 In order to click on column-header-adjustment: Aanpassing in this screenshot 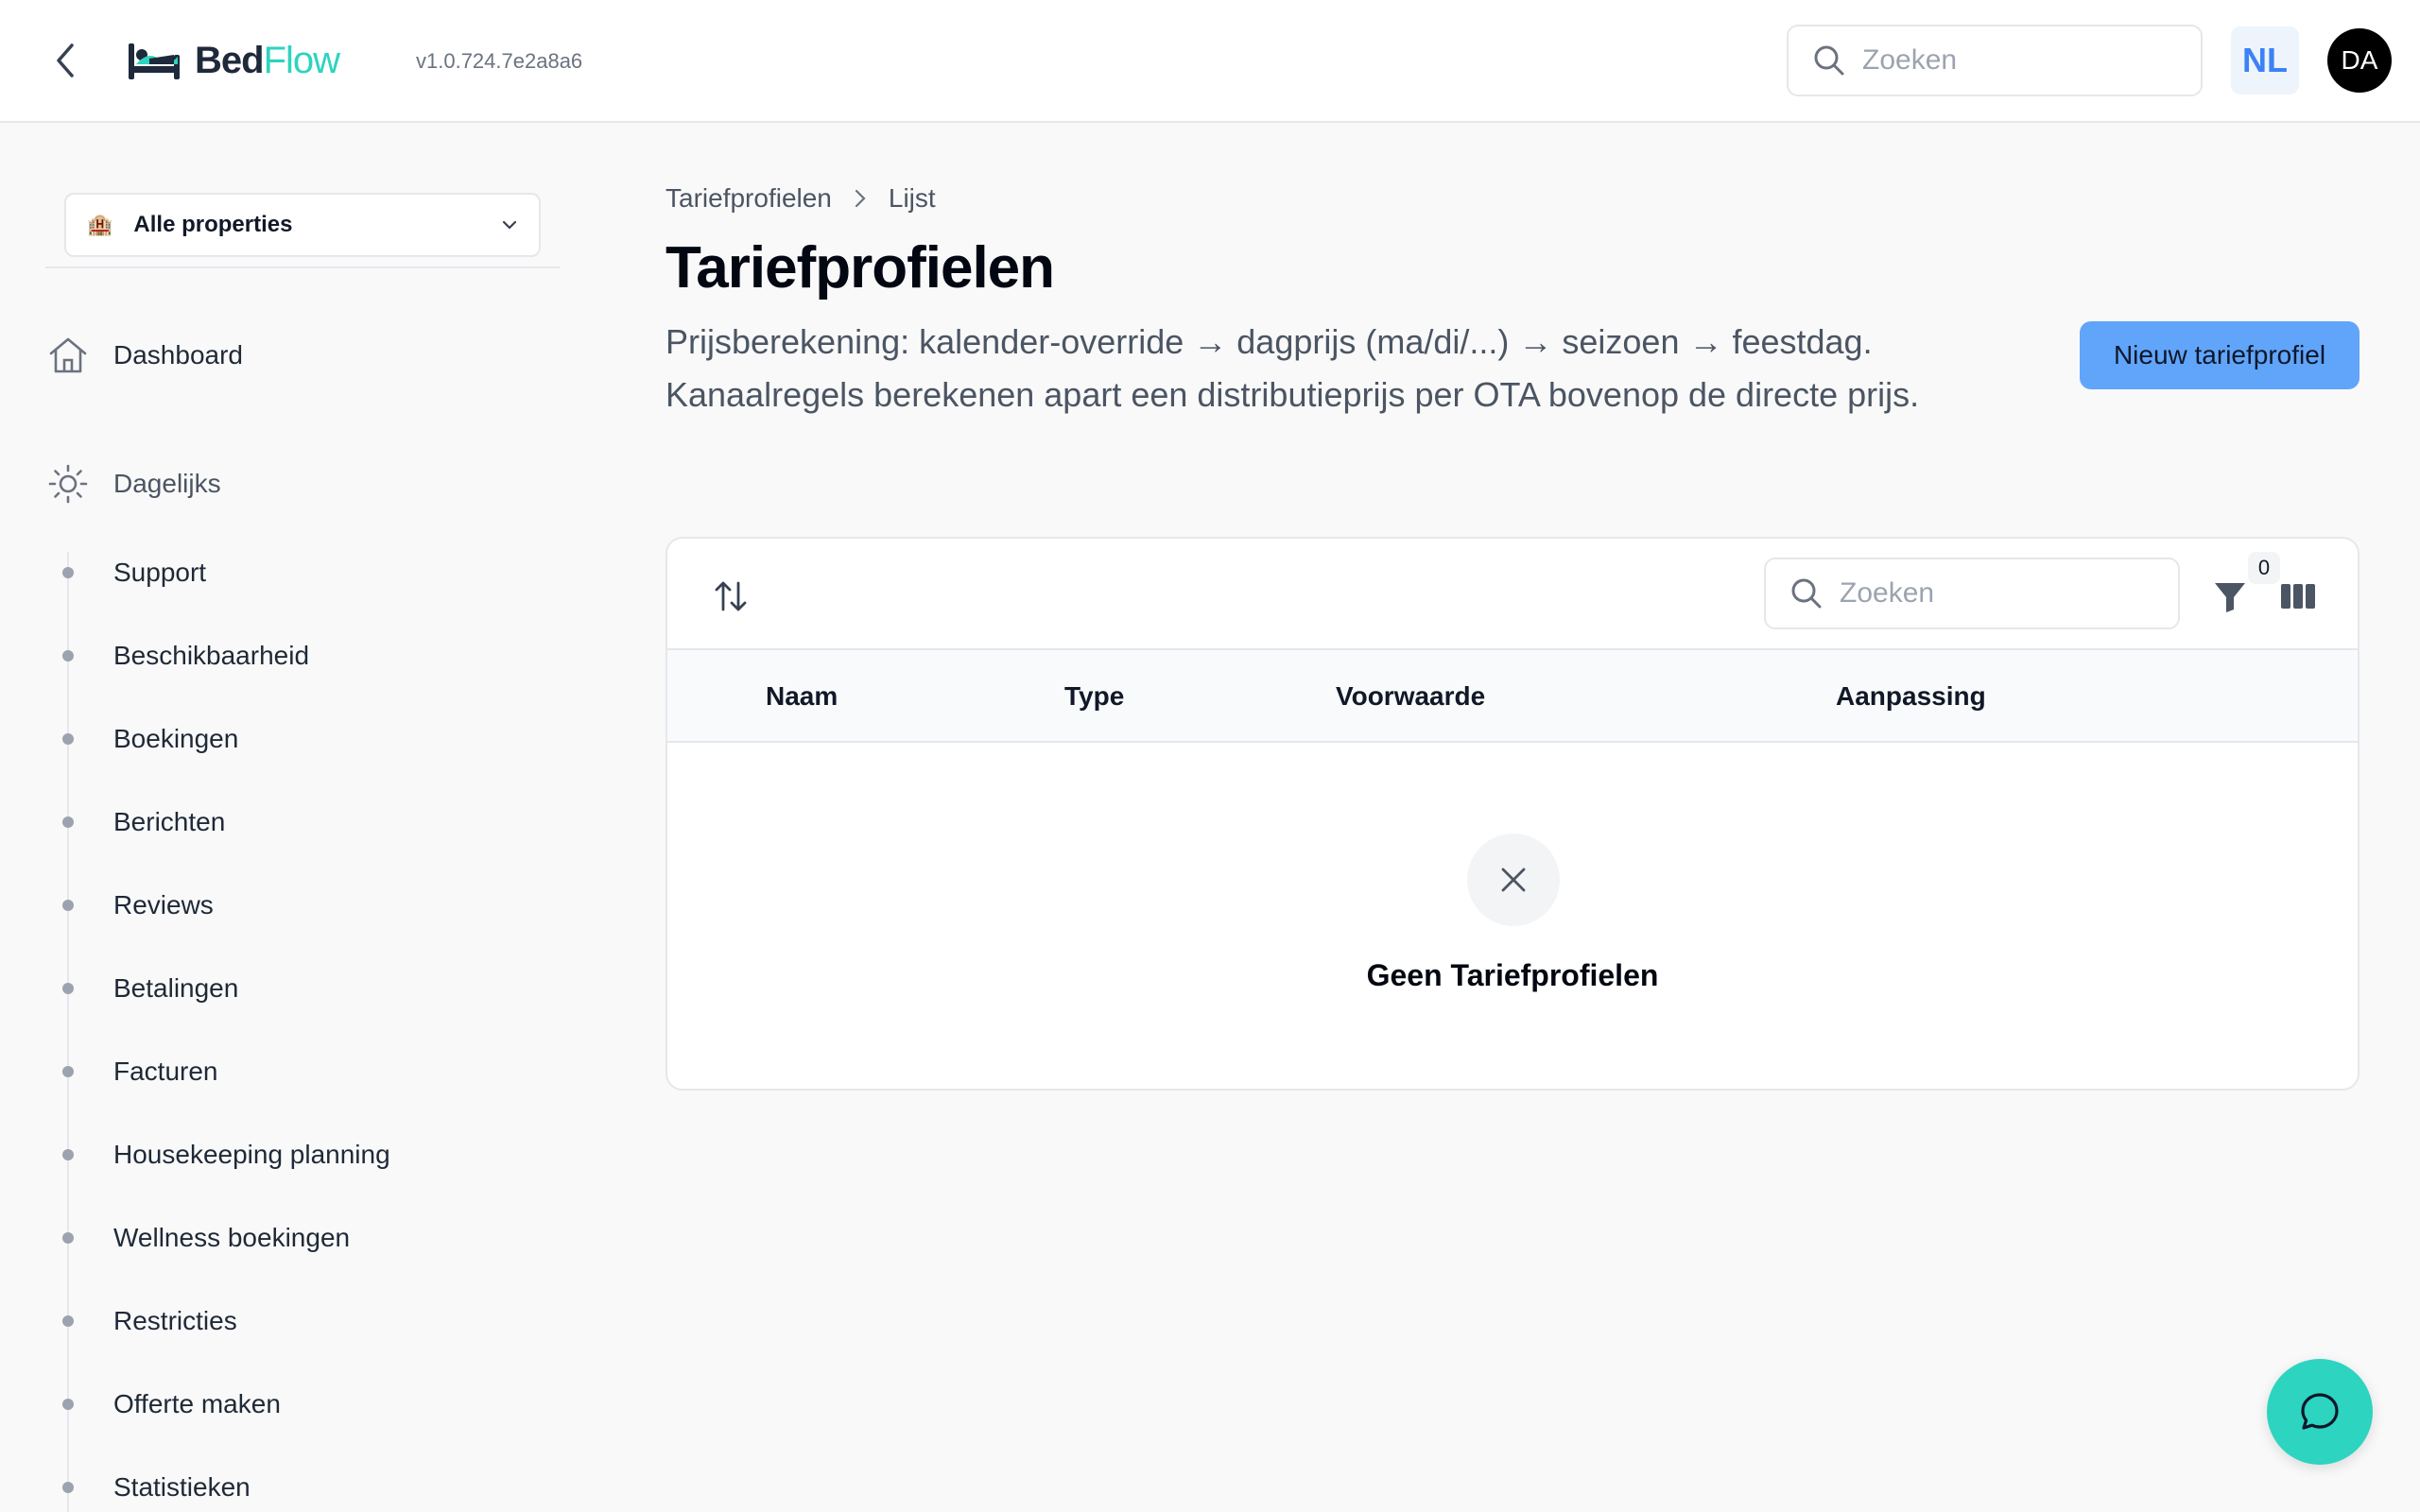, I will do `click(1911, 696)`.